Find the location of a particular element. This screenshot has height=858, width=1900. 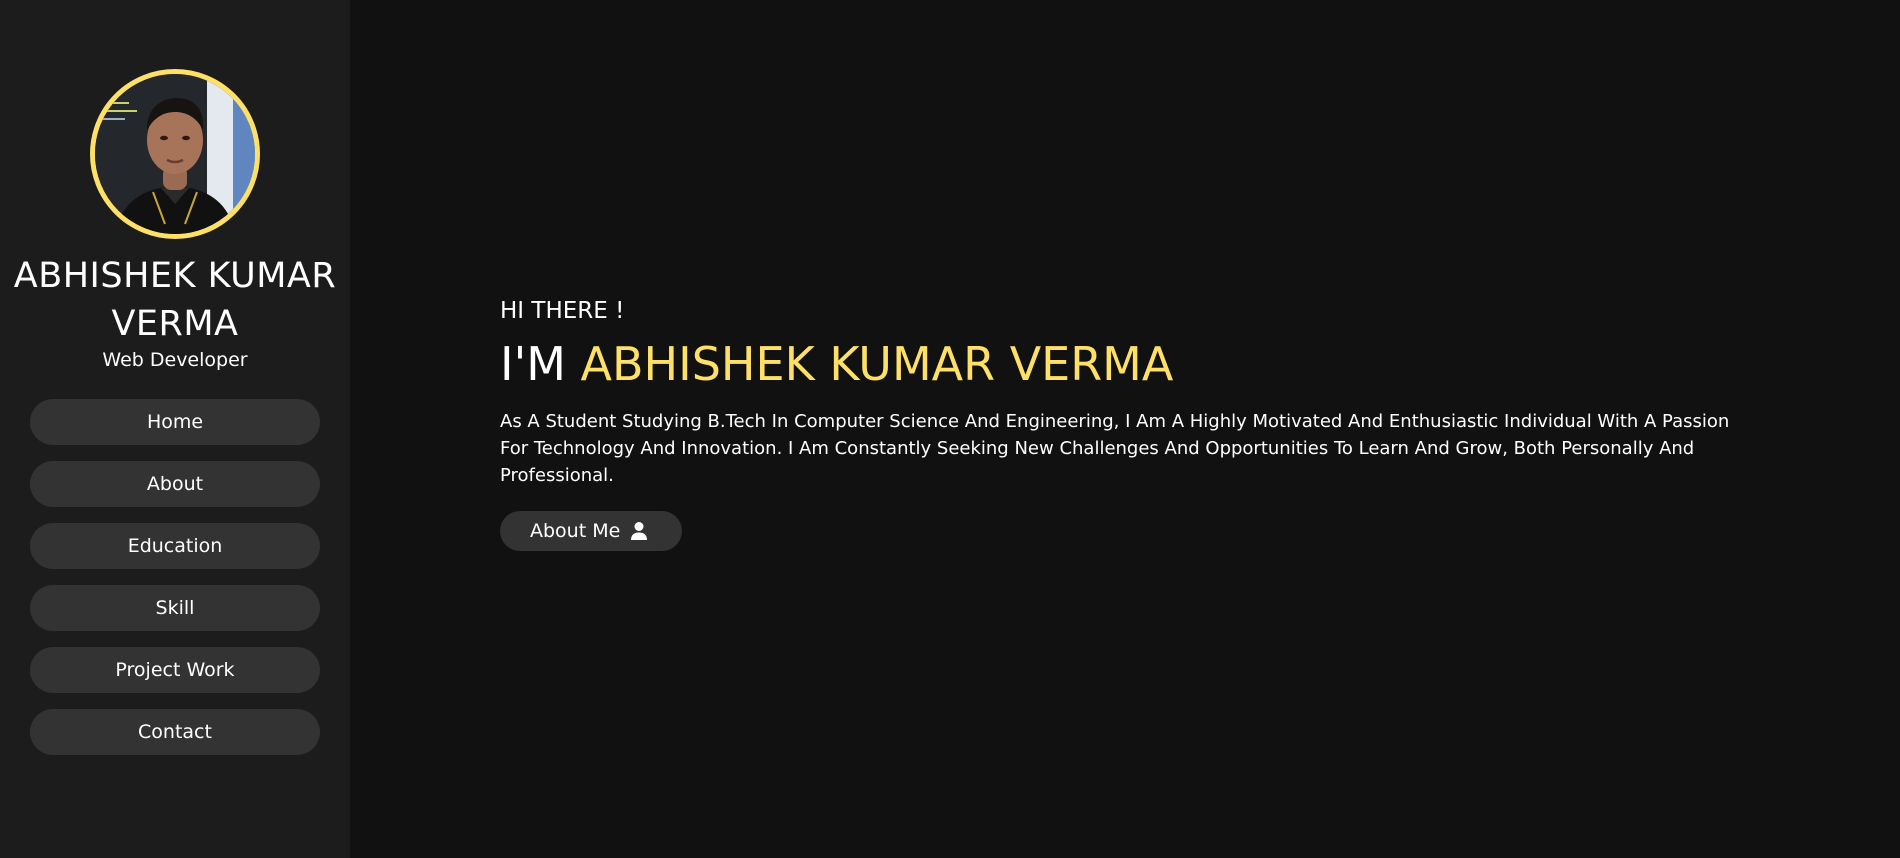

nav-item-skill: Skill is located at coordinates (175, 608).